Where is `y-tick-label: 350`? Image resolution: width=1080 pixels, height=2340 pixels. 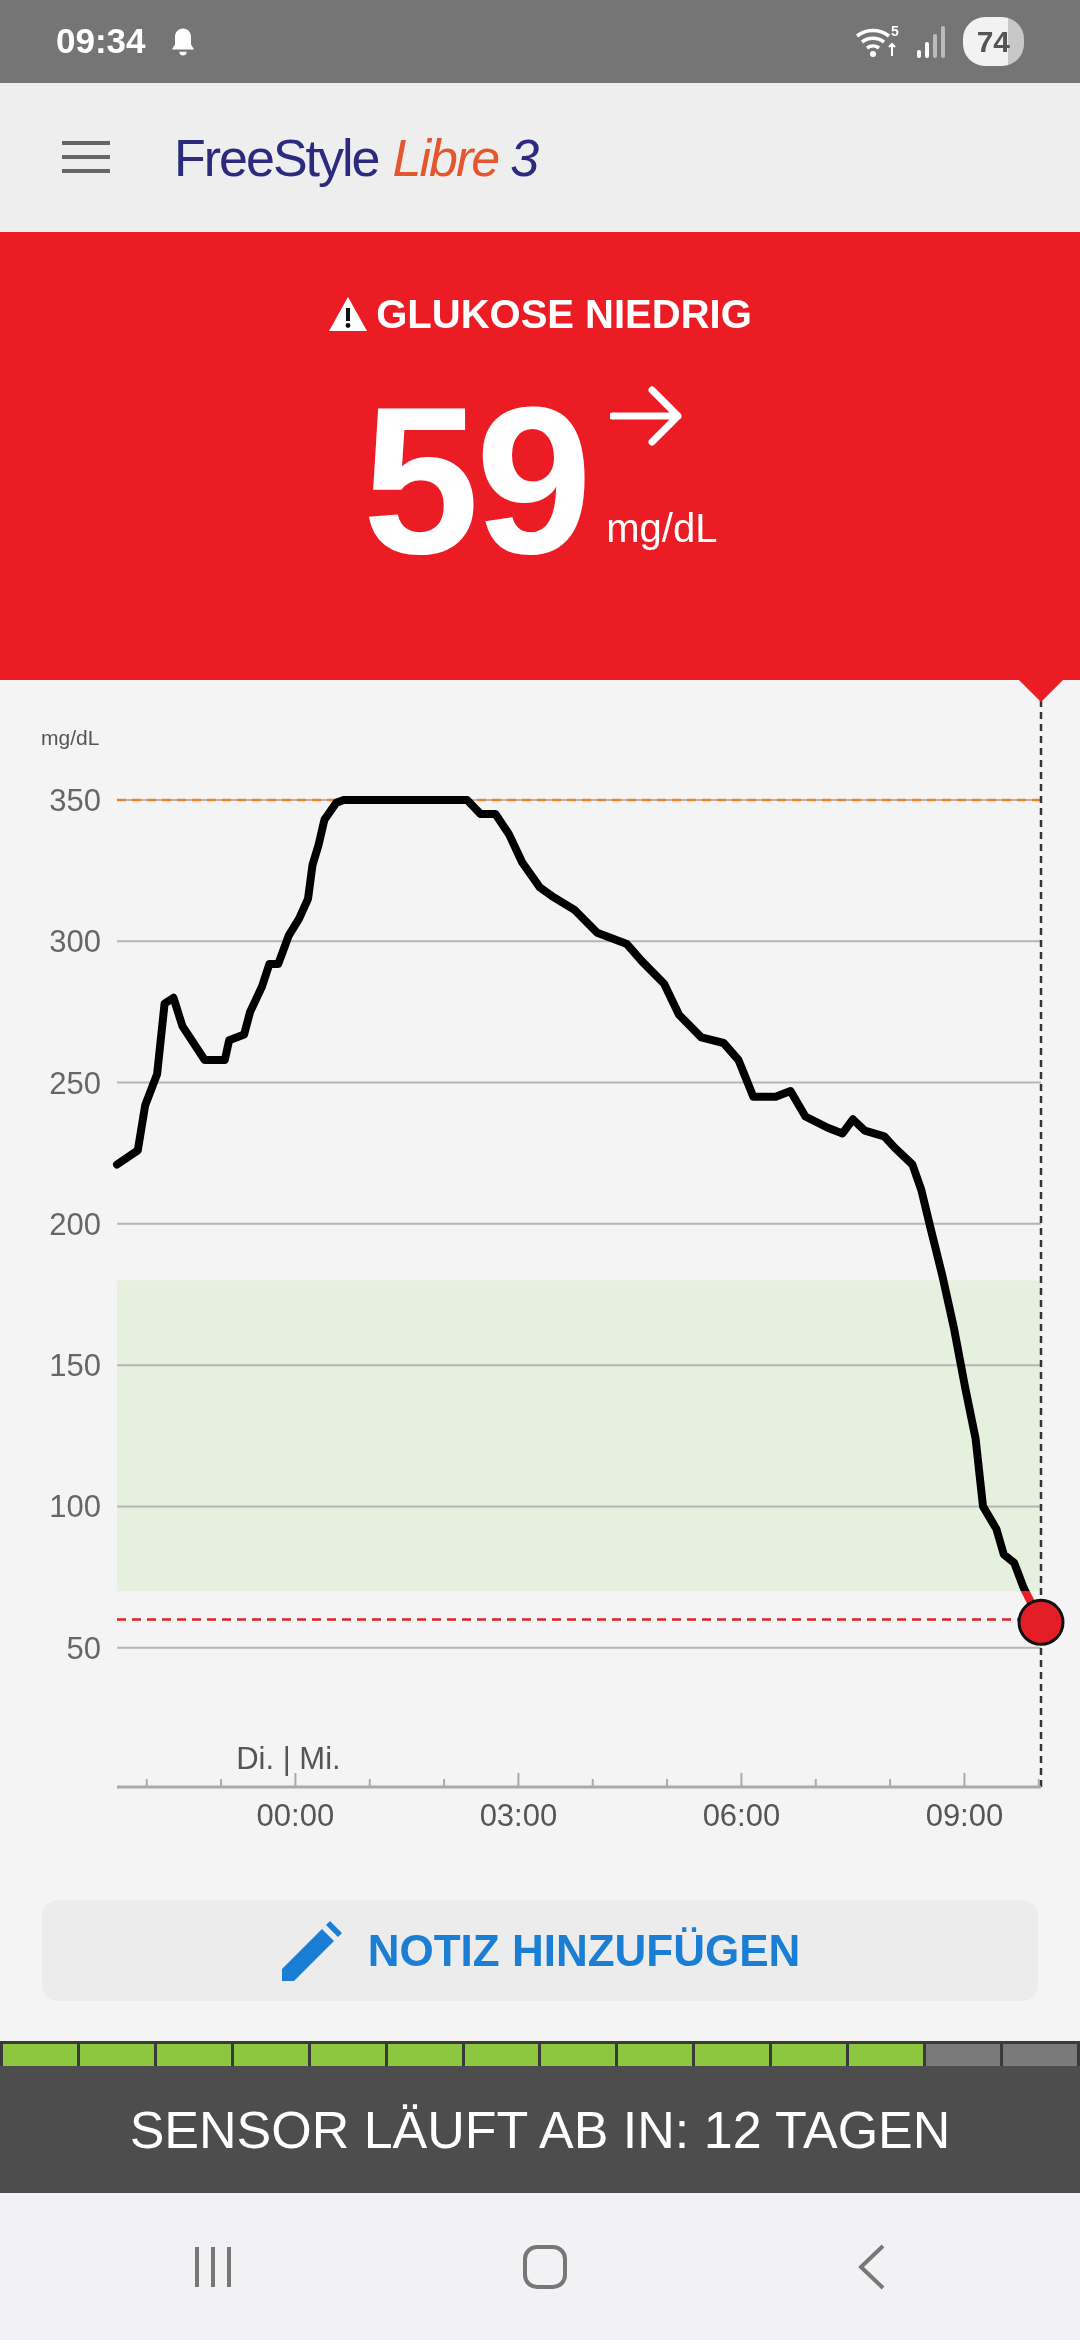
y-tick-label: 350 is located at coordinates (75, 800).